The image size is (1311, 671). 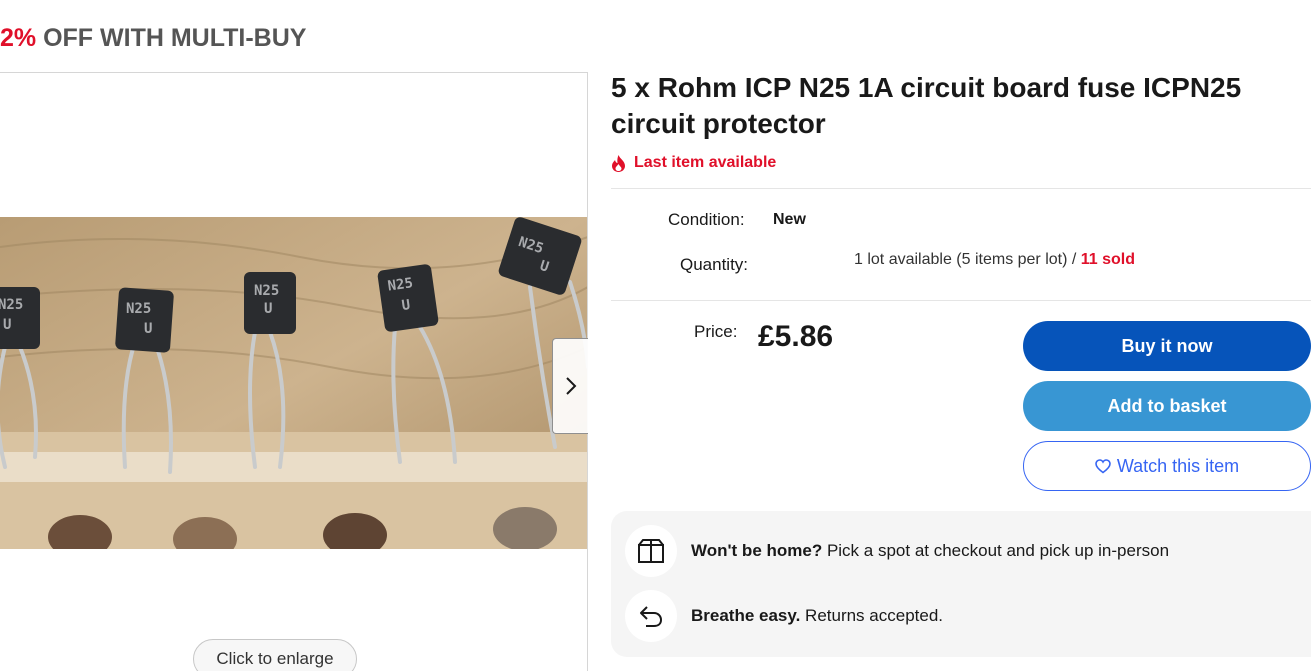 I want to click on chevron-right-icon, so click(x=570, y=386).